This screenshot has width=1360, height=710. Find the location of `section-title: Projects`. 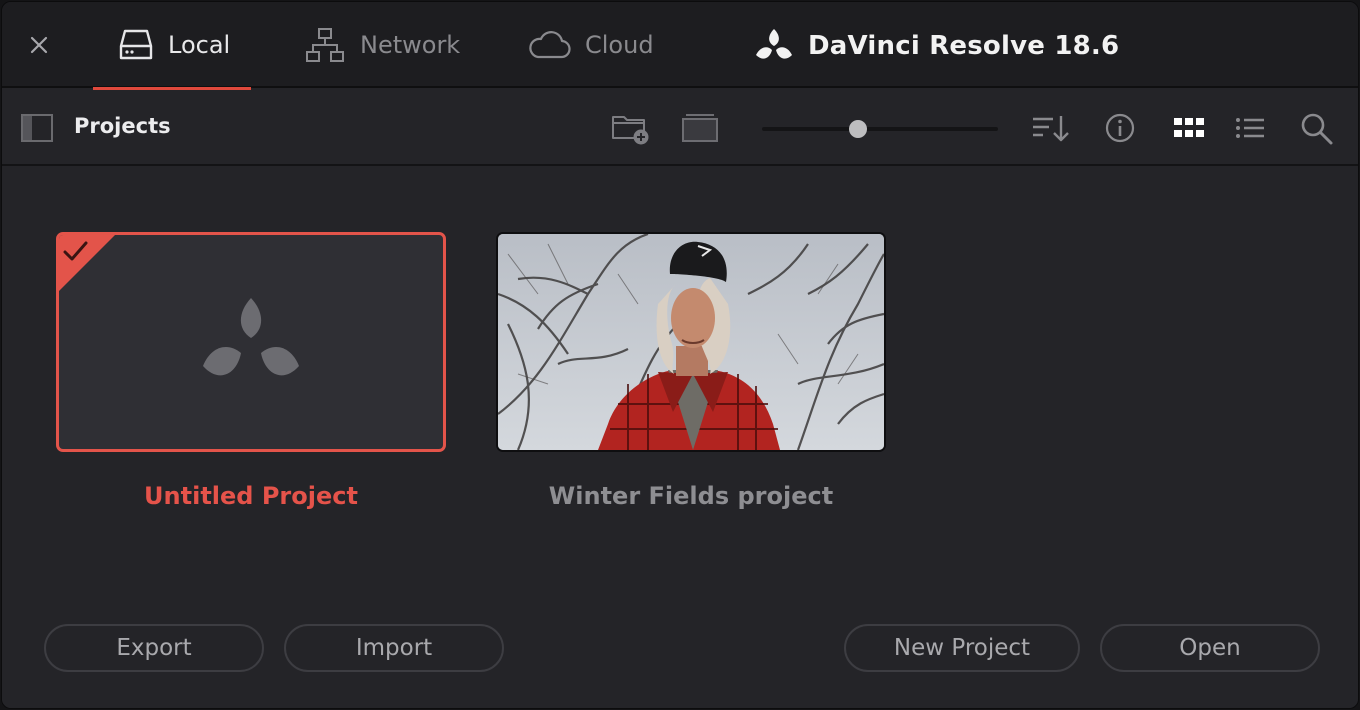

section-title: Projects is located at coordinates (122, 126).